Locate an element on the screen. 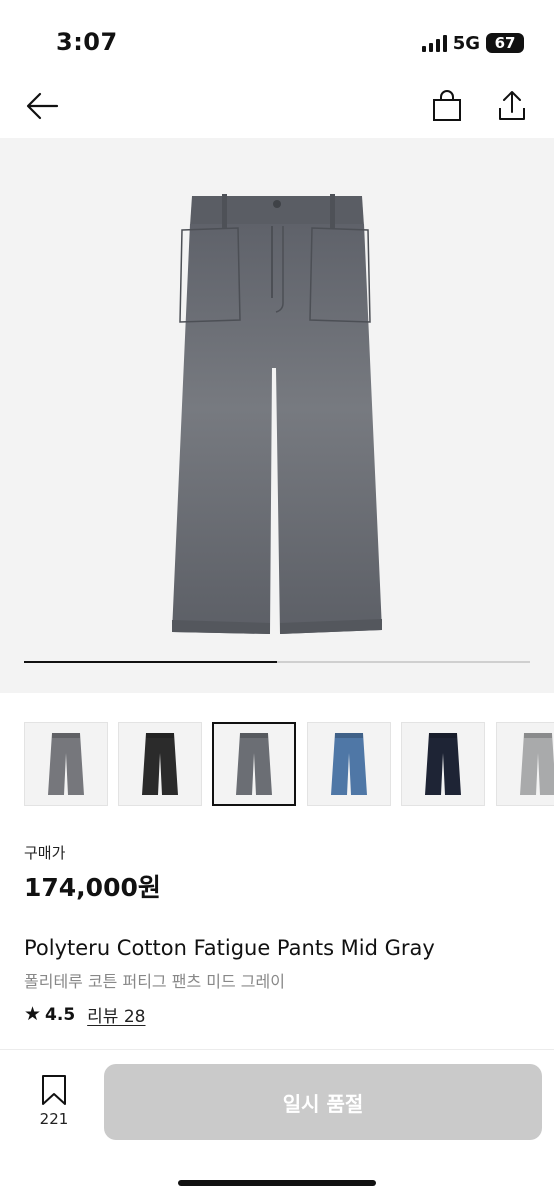 This screenshot has height=1200, width=554. carousel-progress is located at coordinates (277, 662).